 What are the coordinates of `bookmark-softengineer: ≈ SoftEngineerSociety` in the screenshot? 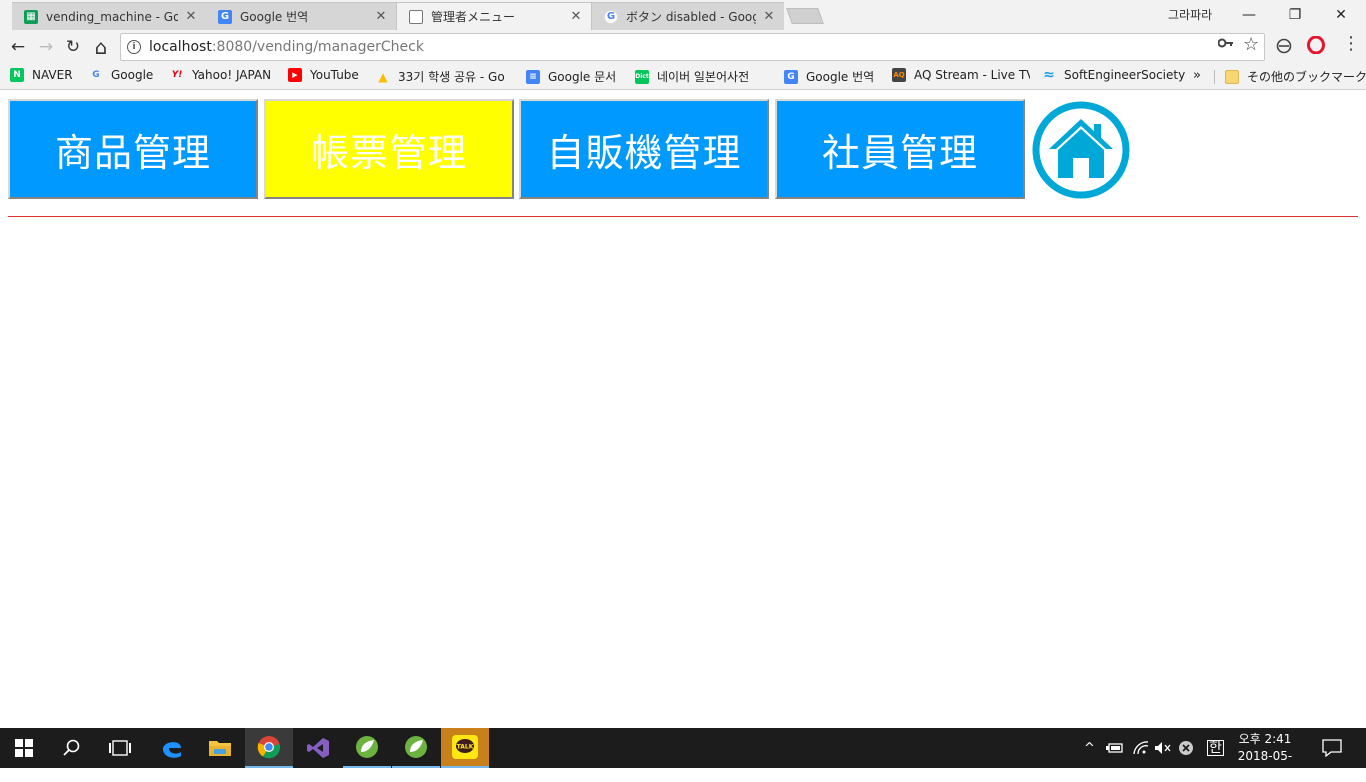 It's located at (1113, 75).